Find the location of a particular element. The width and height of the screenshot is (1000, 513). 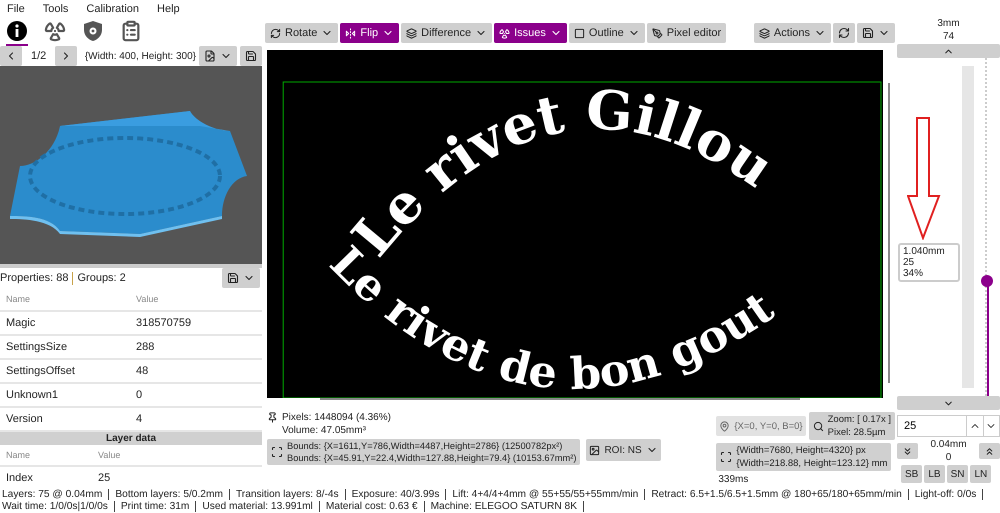

toolbar-button: Rotate is located at coordinates (301, 33).